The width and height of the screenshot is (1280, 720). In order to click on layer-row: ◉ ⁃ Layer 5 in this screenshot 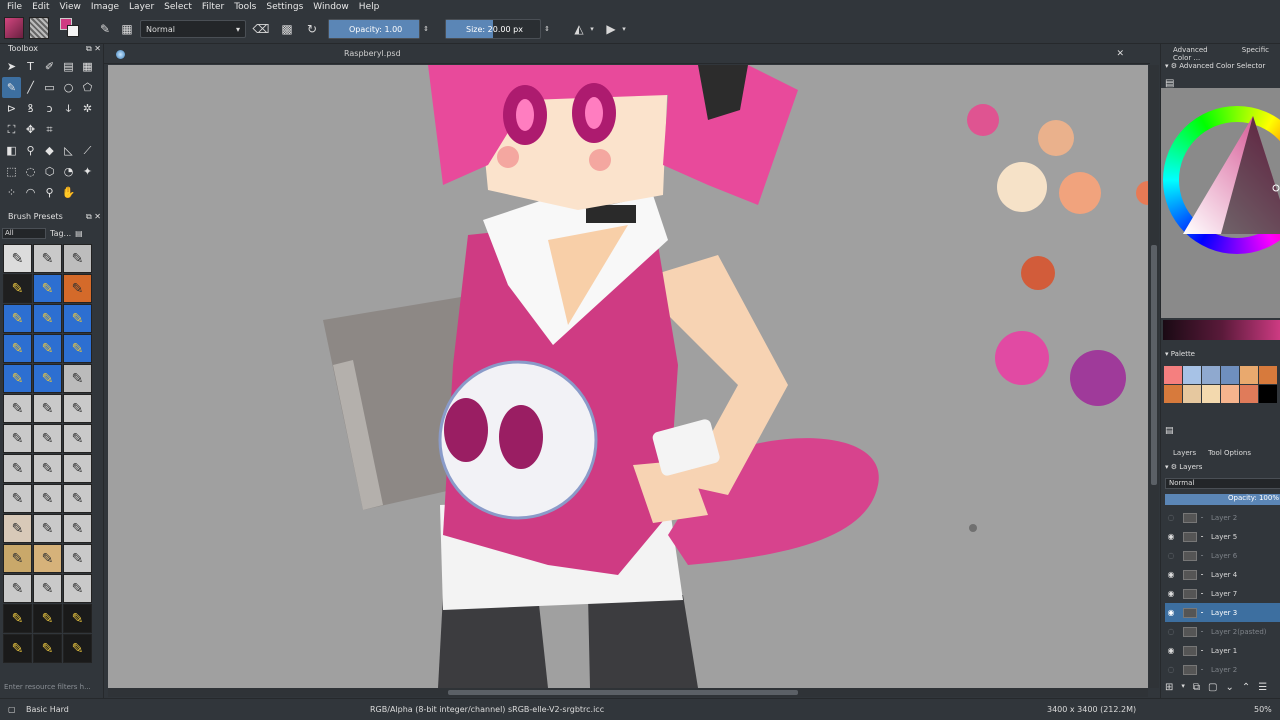, I will do `click(1222, 536)`.